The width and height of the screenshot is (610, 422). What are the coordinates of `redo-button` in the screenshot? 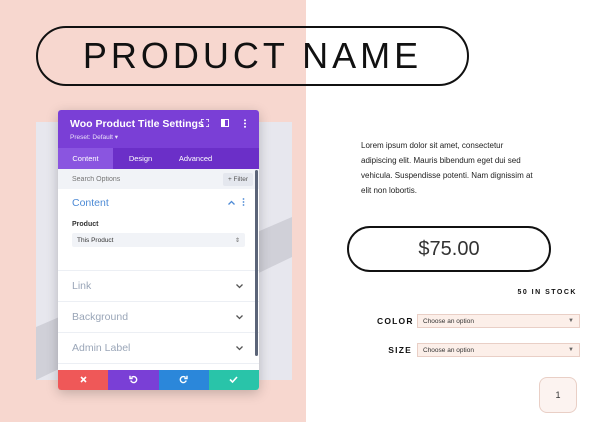 It's located at (183, 380).